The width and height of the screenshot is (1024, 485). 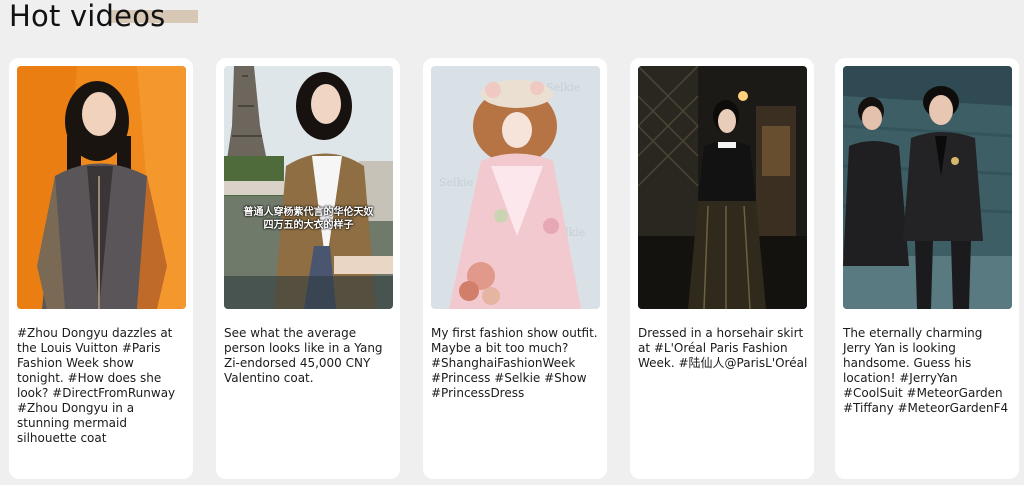 What do you see at coordinates (515, 187) in the screenshot?
I see `video-thumbnail: Selkie Selkie Selkie Selkie` at bounding box center [515, 187].